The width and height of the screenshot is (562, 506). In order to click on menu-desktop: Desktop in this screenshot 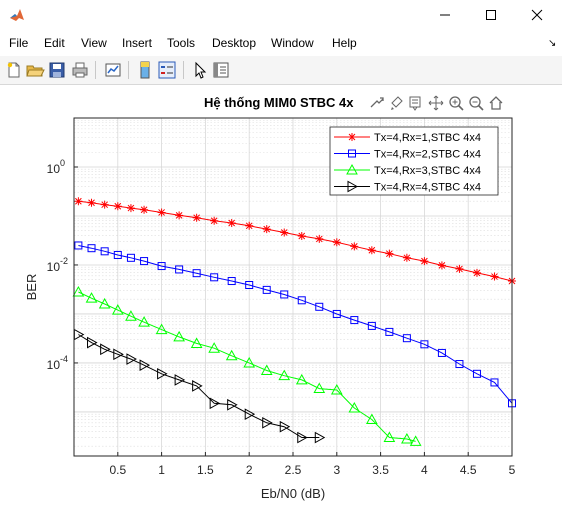, I will do `click(234, 43)`.